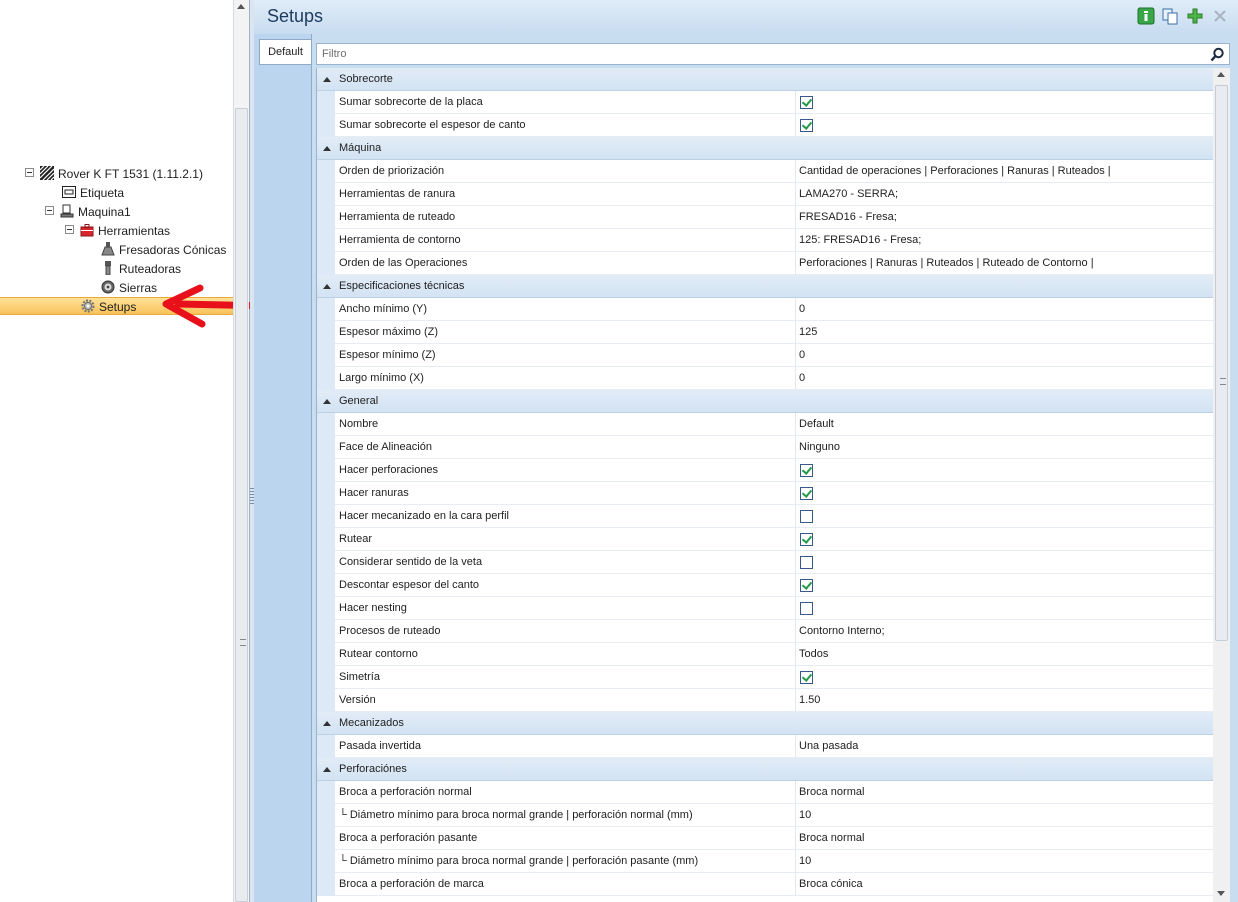 The image size is (1238, 902). What do you see at coordinates (1005, 631) in the screenshot?
I see `property-value: Contorno Interno;` at bounding box center [1005, 631].